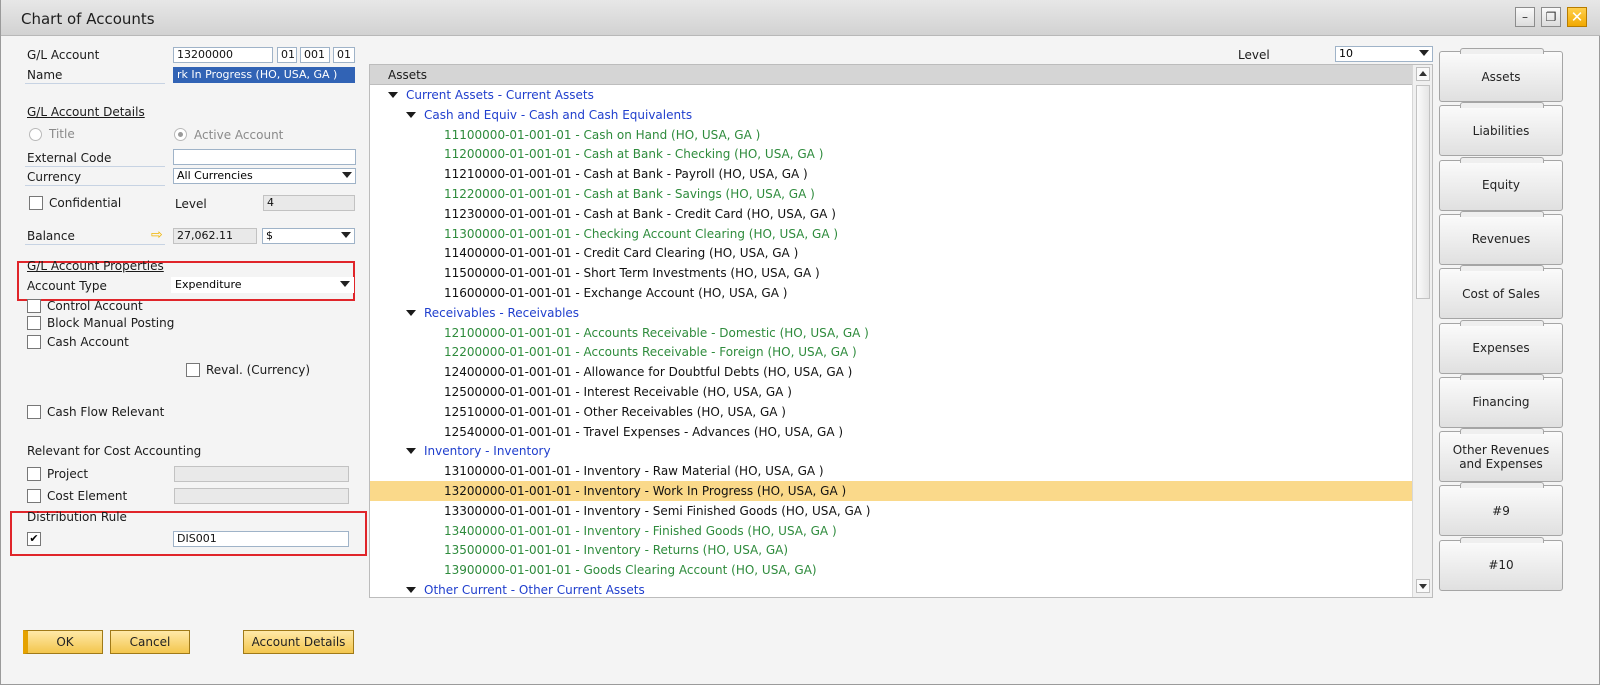  I want to click on category-tab: Equity, so click(1501, 183).